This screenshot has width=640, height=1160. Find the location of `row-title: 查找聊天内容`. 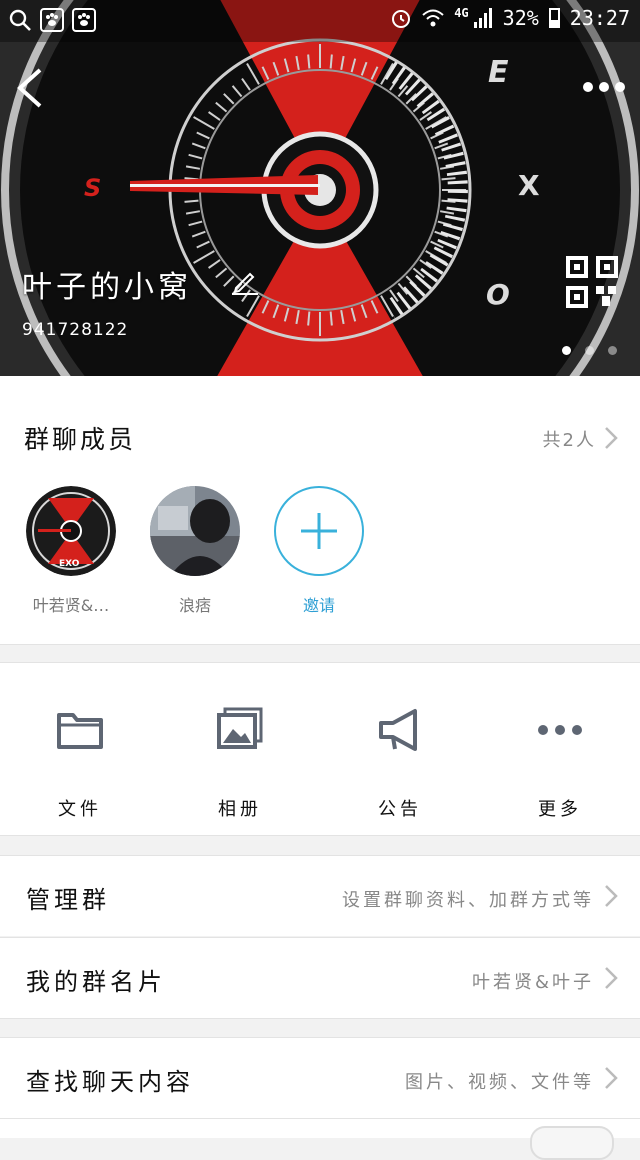

row-title: 查找聊天内容 is located at coordinates (110, 1082).